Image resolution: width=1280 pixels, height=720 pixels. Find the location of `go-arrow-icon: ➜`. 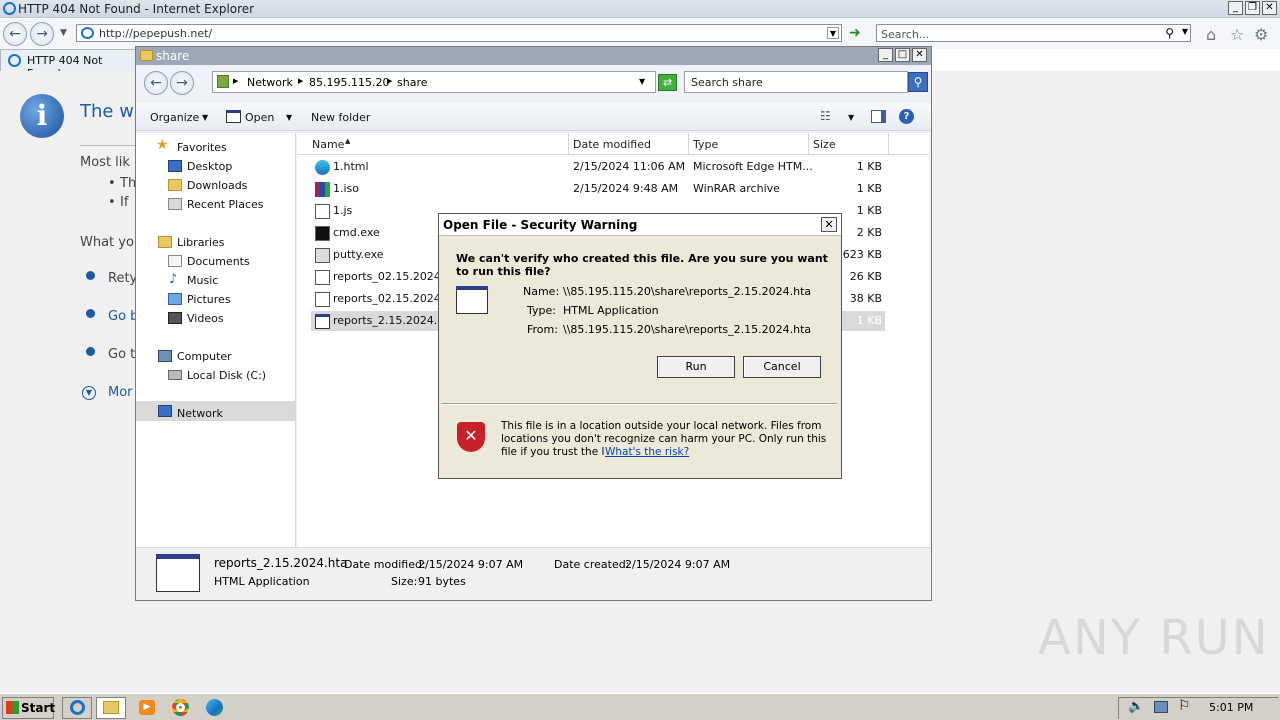

go-arrow-icon: ➜ is located at coordinates (855, 33).